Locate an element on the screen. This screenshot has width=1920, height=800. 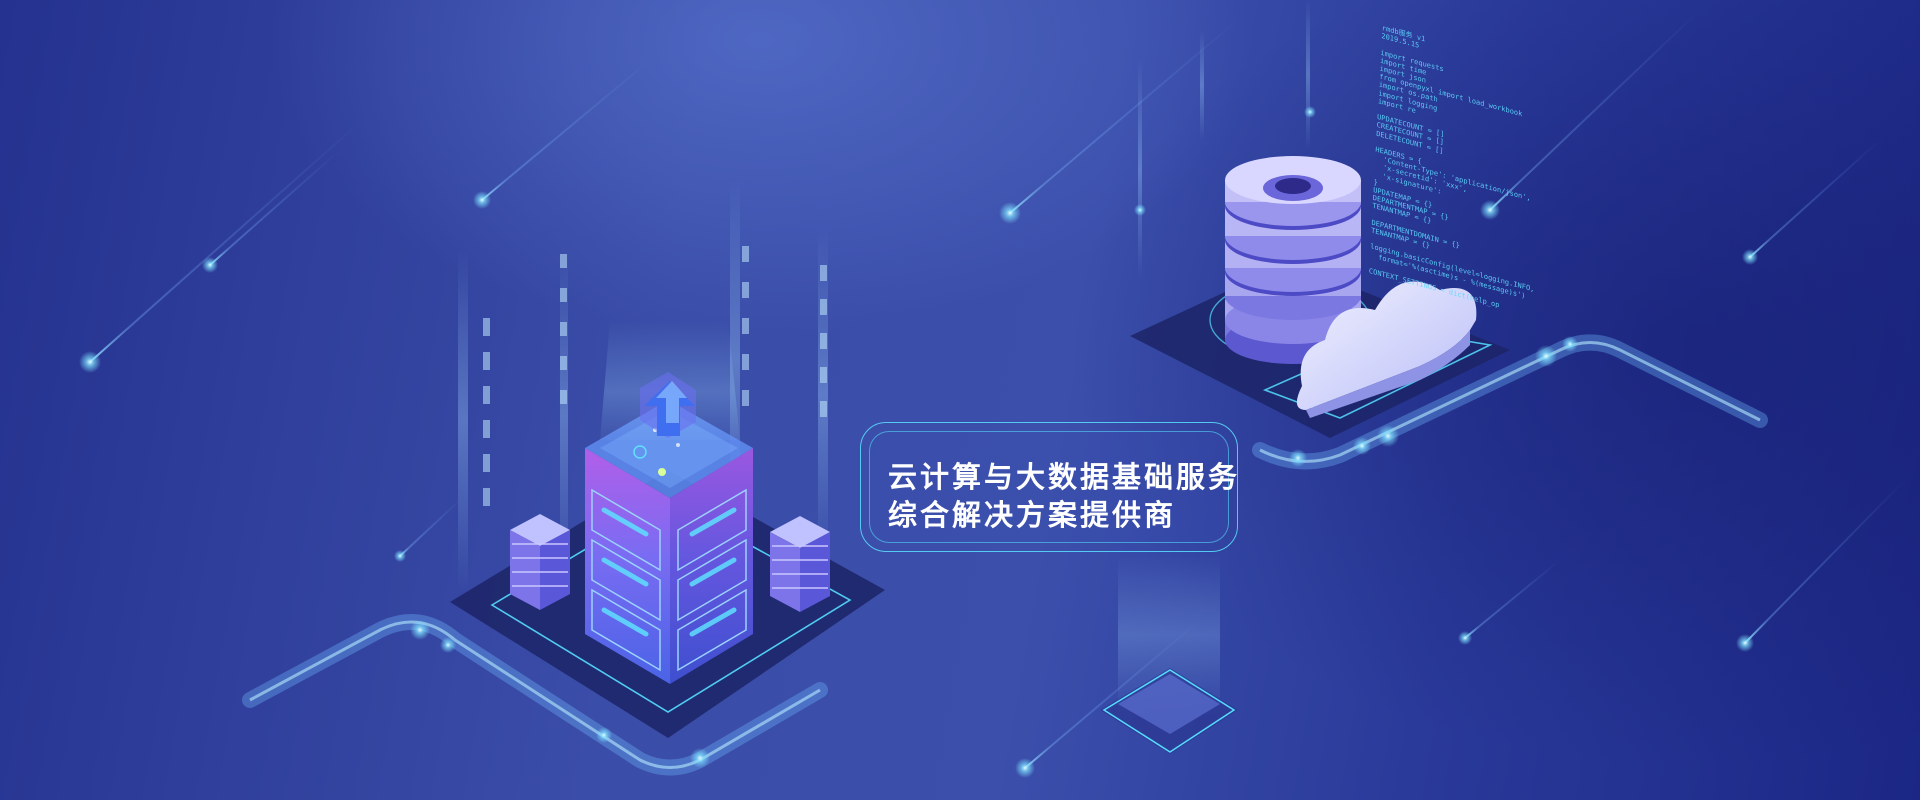
tagline-inner-frame: 云计算与大数据基础服务 综合解决方案提供商 is located at coordinates (1053, 487).